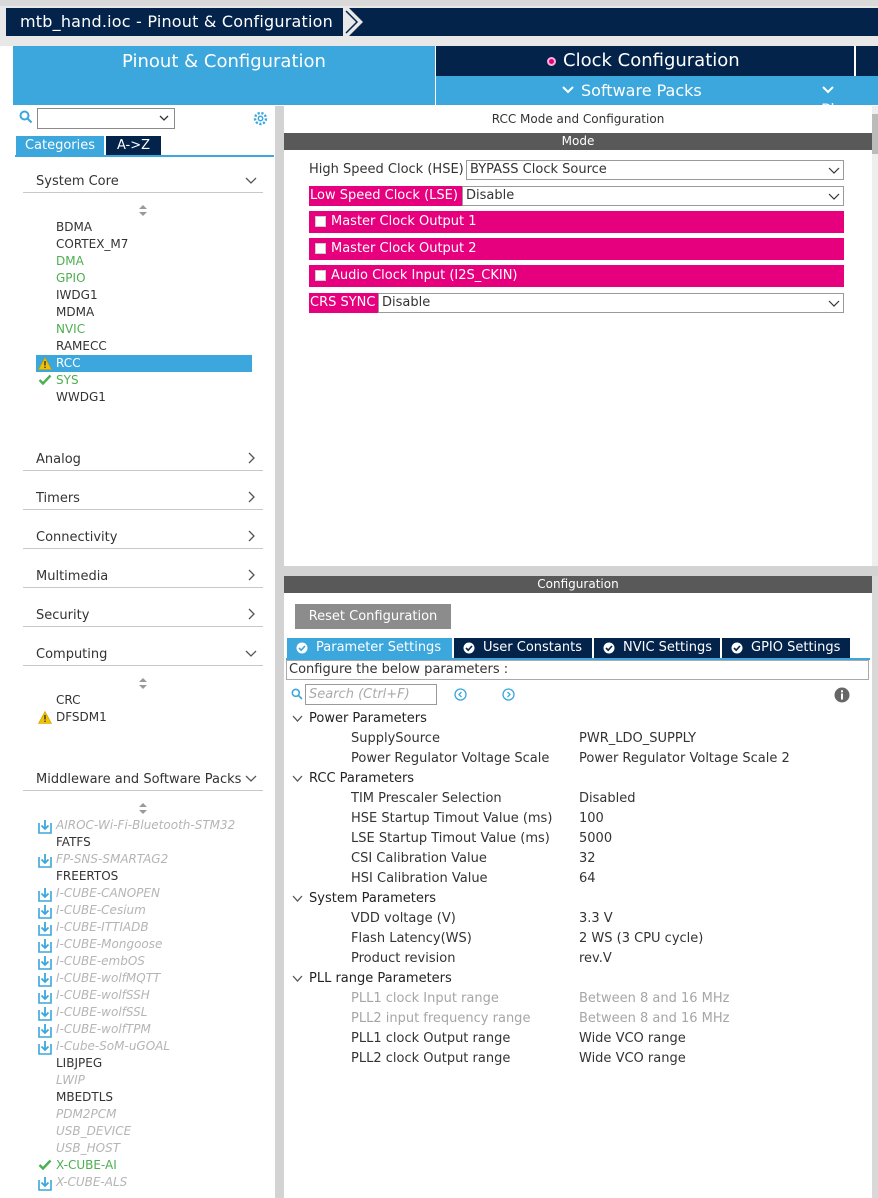 The image size is (878, 1198). What do you see at coordinates (133, 145) in the screenshot?
I see `tab-a-to-z: A->Z` at bounding box center [133, 145].